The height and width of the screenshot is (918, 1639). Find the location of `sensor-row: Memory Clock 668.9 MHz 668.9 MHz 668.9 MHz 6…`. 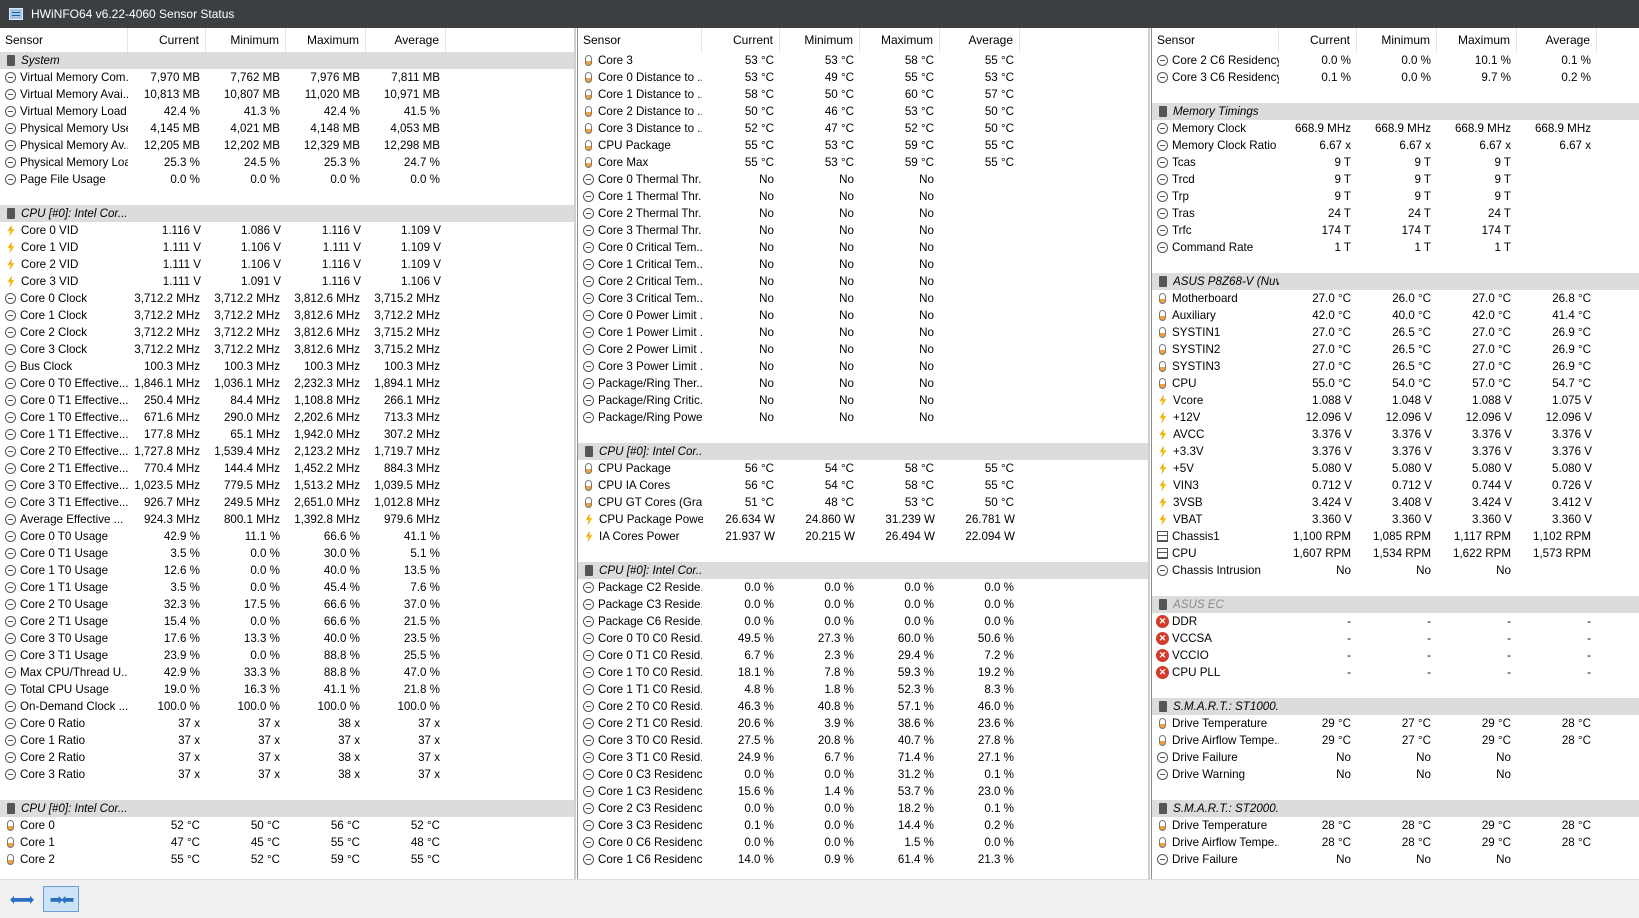

sensor-row: Memory Clock 668.9 MHz 668.9 MHz 668.9 MHz 6… is located at coordinates (1395, 128).